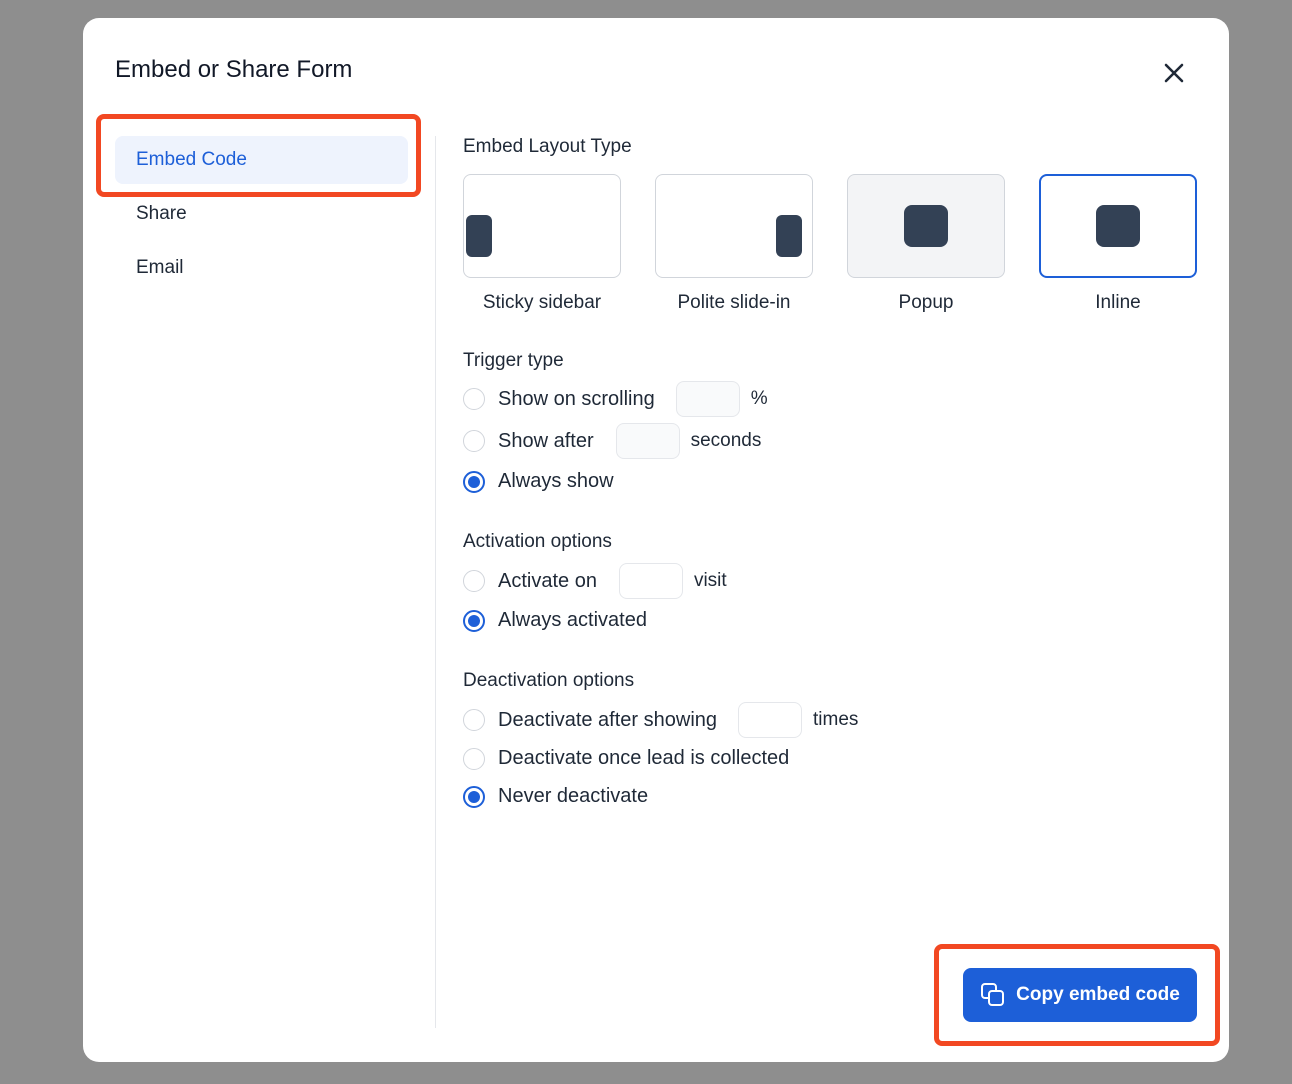 This screenshot has height=1084, width=1292. I want to click on radio-deactivate-once-lead, so click(474, 758).